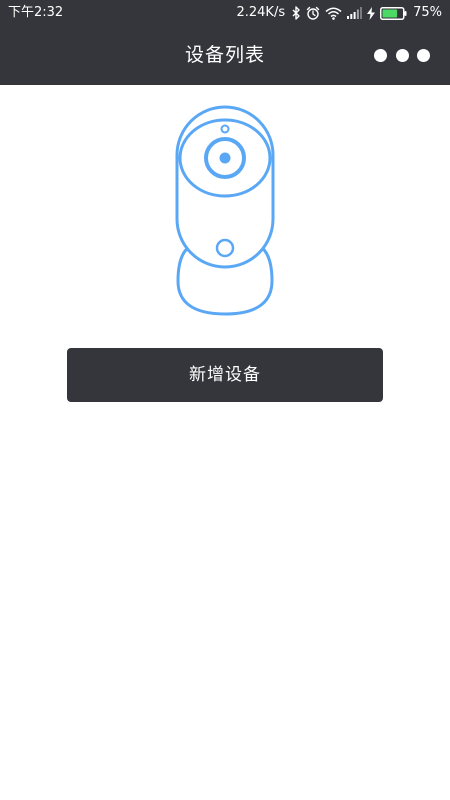 The width and height of the screenshot is (450, 800). What do you see at coordinates (333, 13) in the screenshot?
I see `wifi-icon` at bounding box center [333, 13].